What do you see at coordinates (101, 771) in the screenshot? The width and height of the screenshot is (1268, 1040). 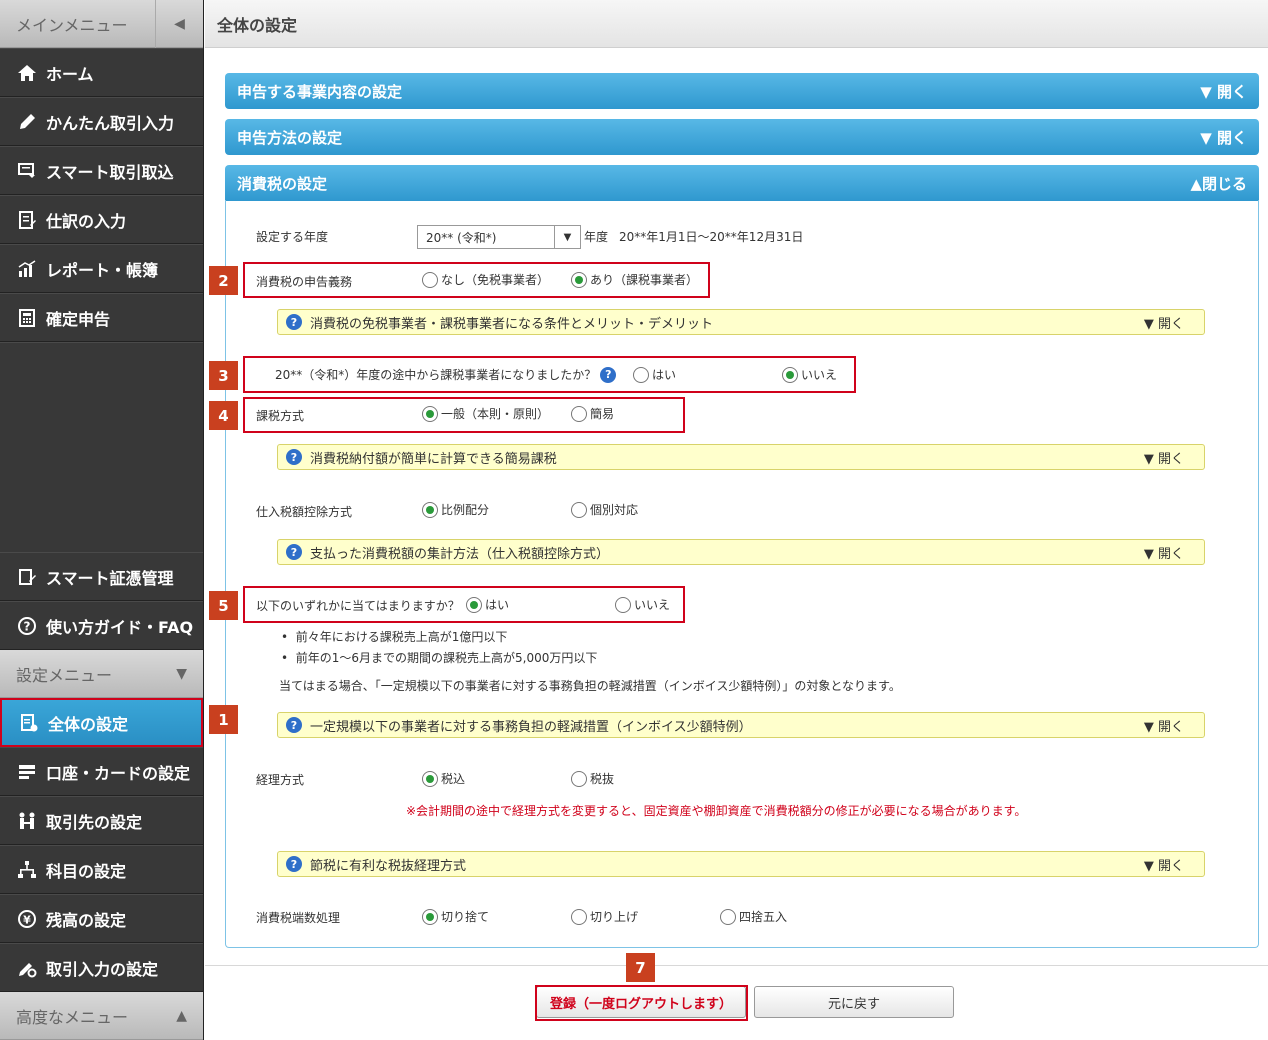 I see `sidebar-item-account-card: 口座・カードの設定` at bounding box center [101, 771].